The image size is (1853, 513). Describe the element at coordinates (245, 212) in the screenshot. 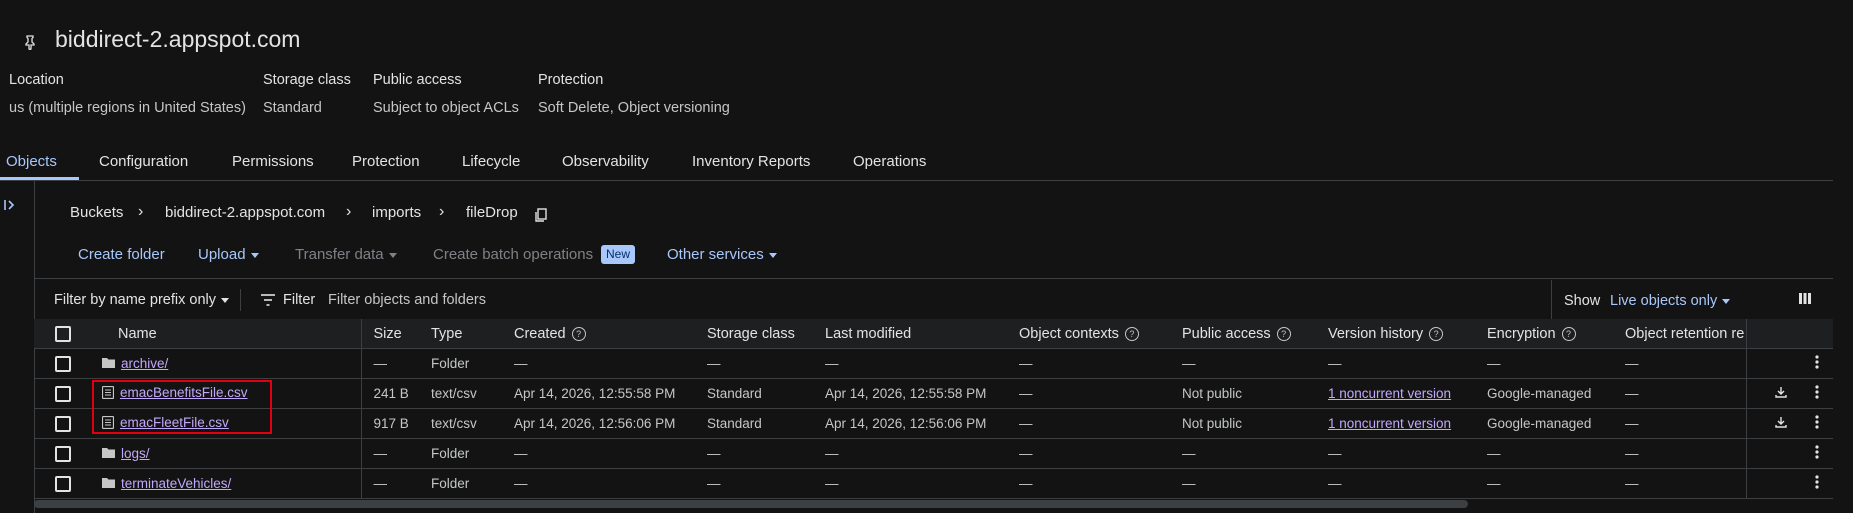

I see `breadcrumb-bucket: biddirect-2.appspot.com` at that location.